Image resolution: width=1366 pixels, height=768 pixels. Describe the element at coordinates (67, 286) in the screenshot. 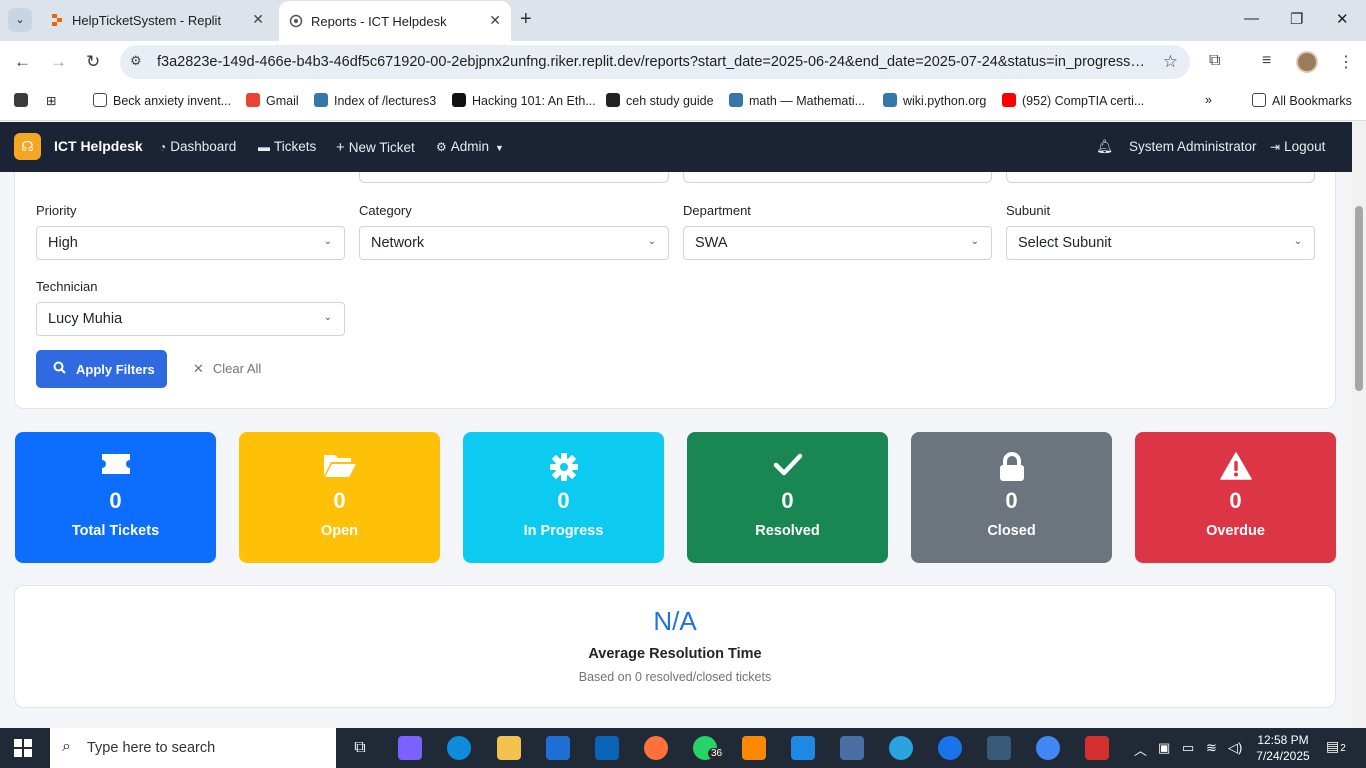

I see `technician-label: Technician` at that location.